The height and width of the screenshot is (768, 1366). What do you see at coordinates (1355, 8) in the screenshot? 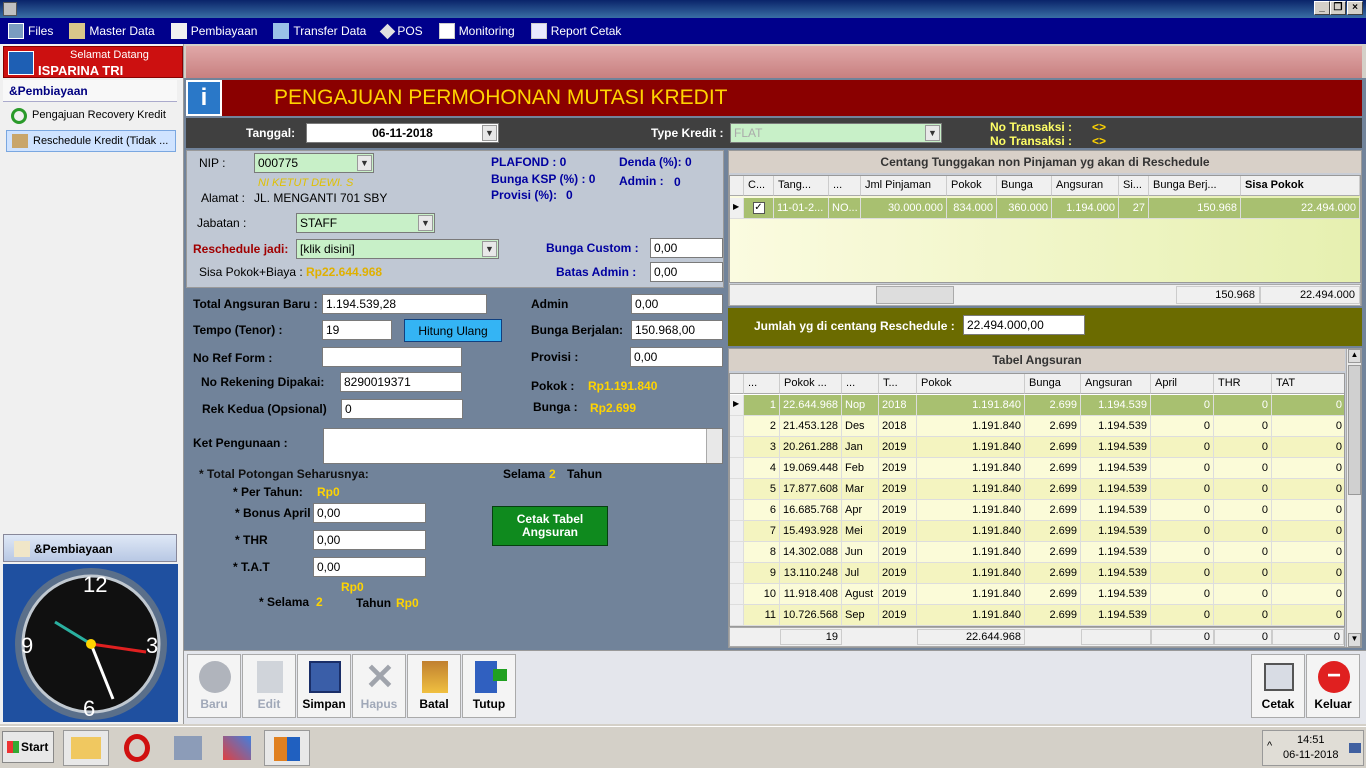
I see `close-button: ×` at bounding box center [1355, 8].